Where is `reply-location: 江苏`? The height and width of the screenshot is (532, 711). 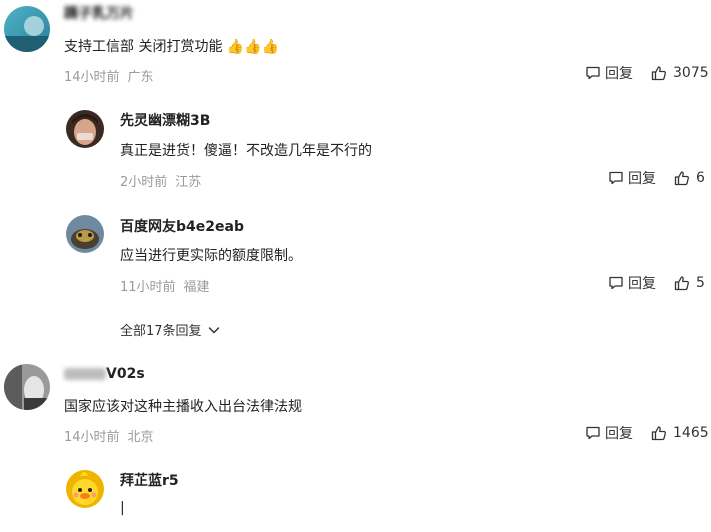 reply-location: 江苏 is located at coordinates (188, 182).